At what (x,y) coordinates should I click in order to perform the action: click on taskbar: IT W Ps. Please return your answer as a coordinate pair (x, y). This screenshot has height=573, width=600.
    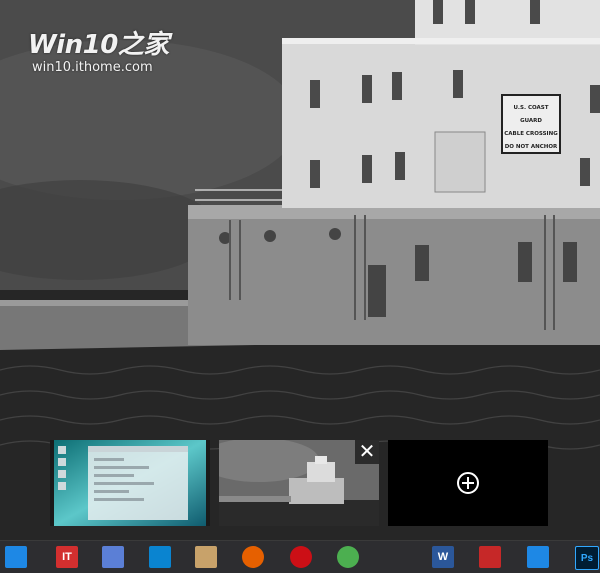
    Looking at the image, I should click on (300, 556).